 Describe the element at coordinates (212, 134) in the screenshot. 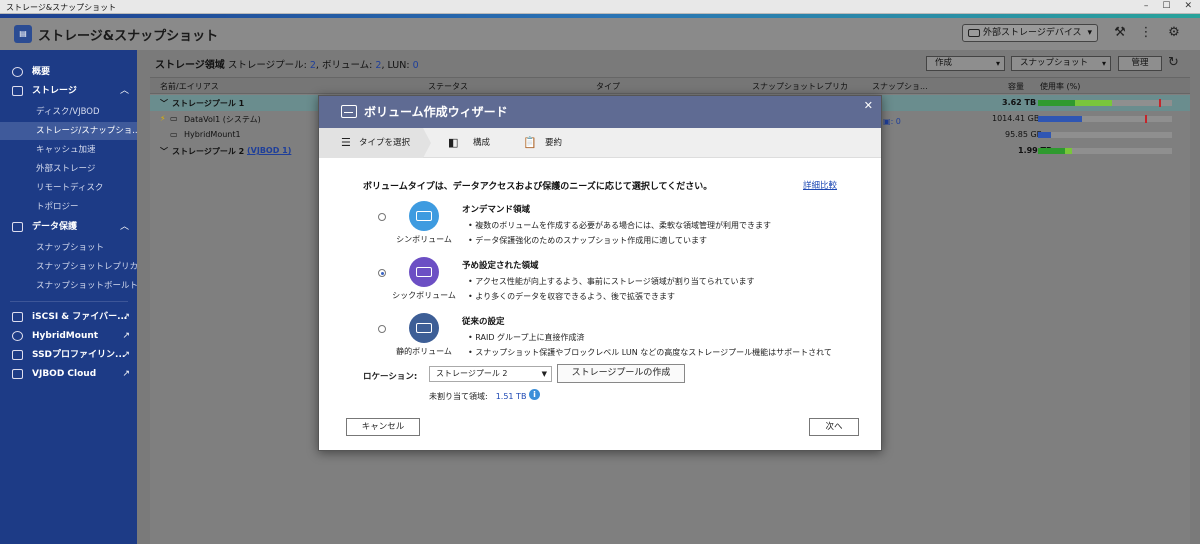

I see `row-name: HybridMount1` at that location.